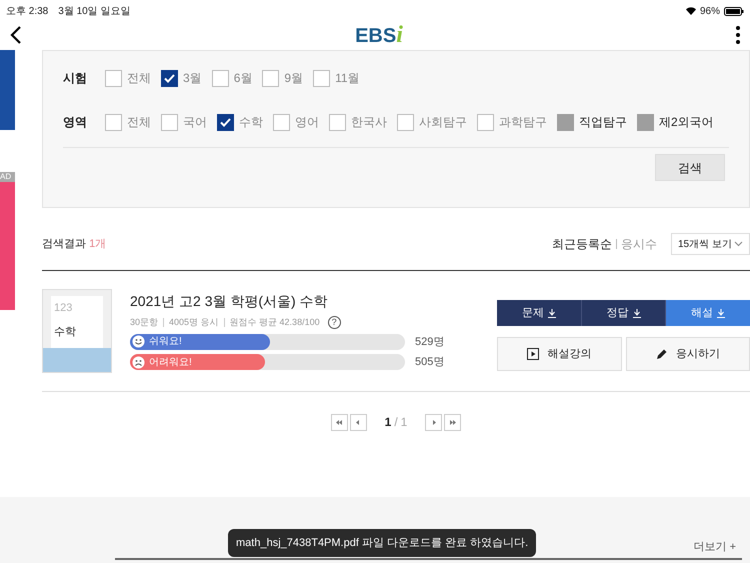 The width and height of the screenshot is (750, 563). What do you see at coordinates (404, 422) in the screenshot?
I see `total-pages: 1` at bounding box center [404, 422].